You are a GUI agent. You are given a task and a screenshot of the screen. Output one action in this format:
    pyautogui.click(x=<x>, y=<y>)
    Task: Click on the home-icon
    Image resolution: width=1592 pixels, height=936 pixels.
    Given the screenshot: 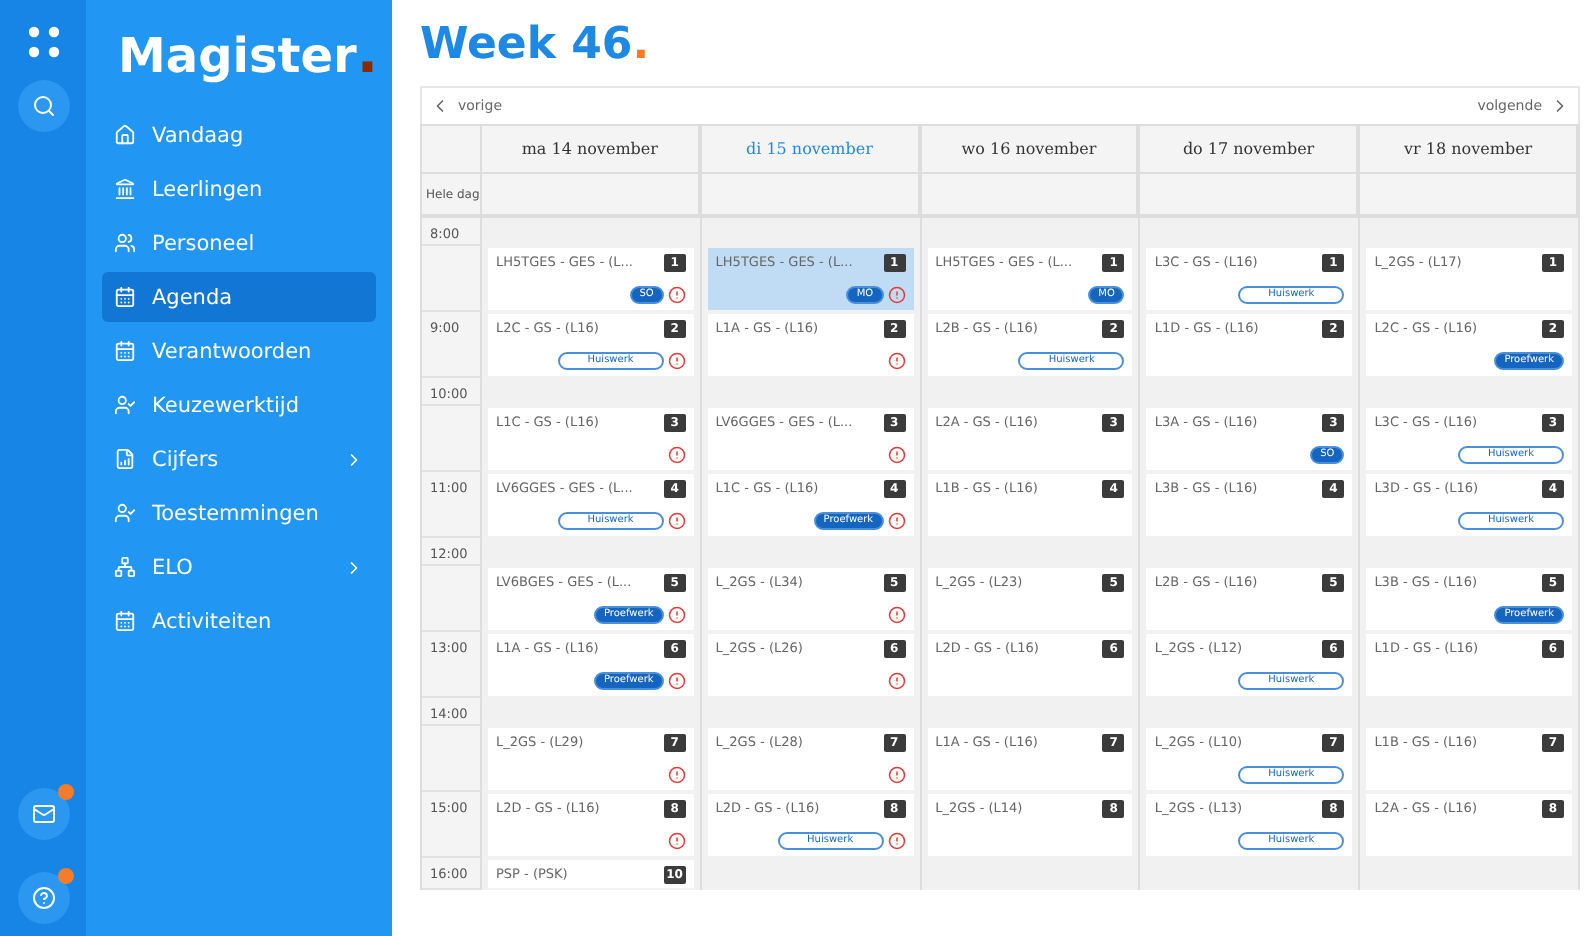 What is the action you would take?
    pyautogui.click(x=125, y=135)
    